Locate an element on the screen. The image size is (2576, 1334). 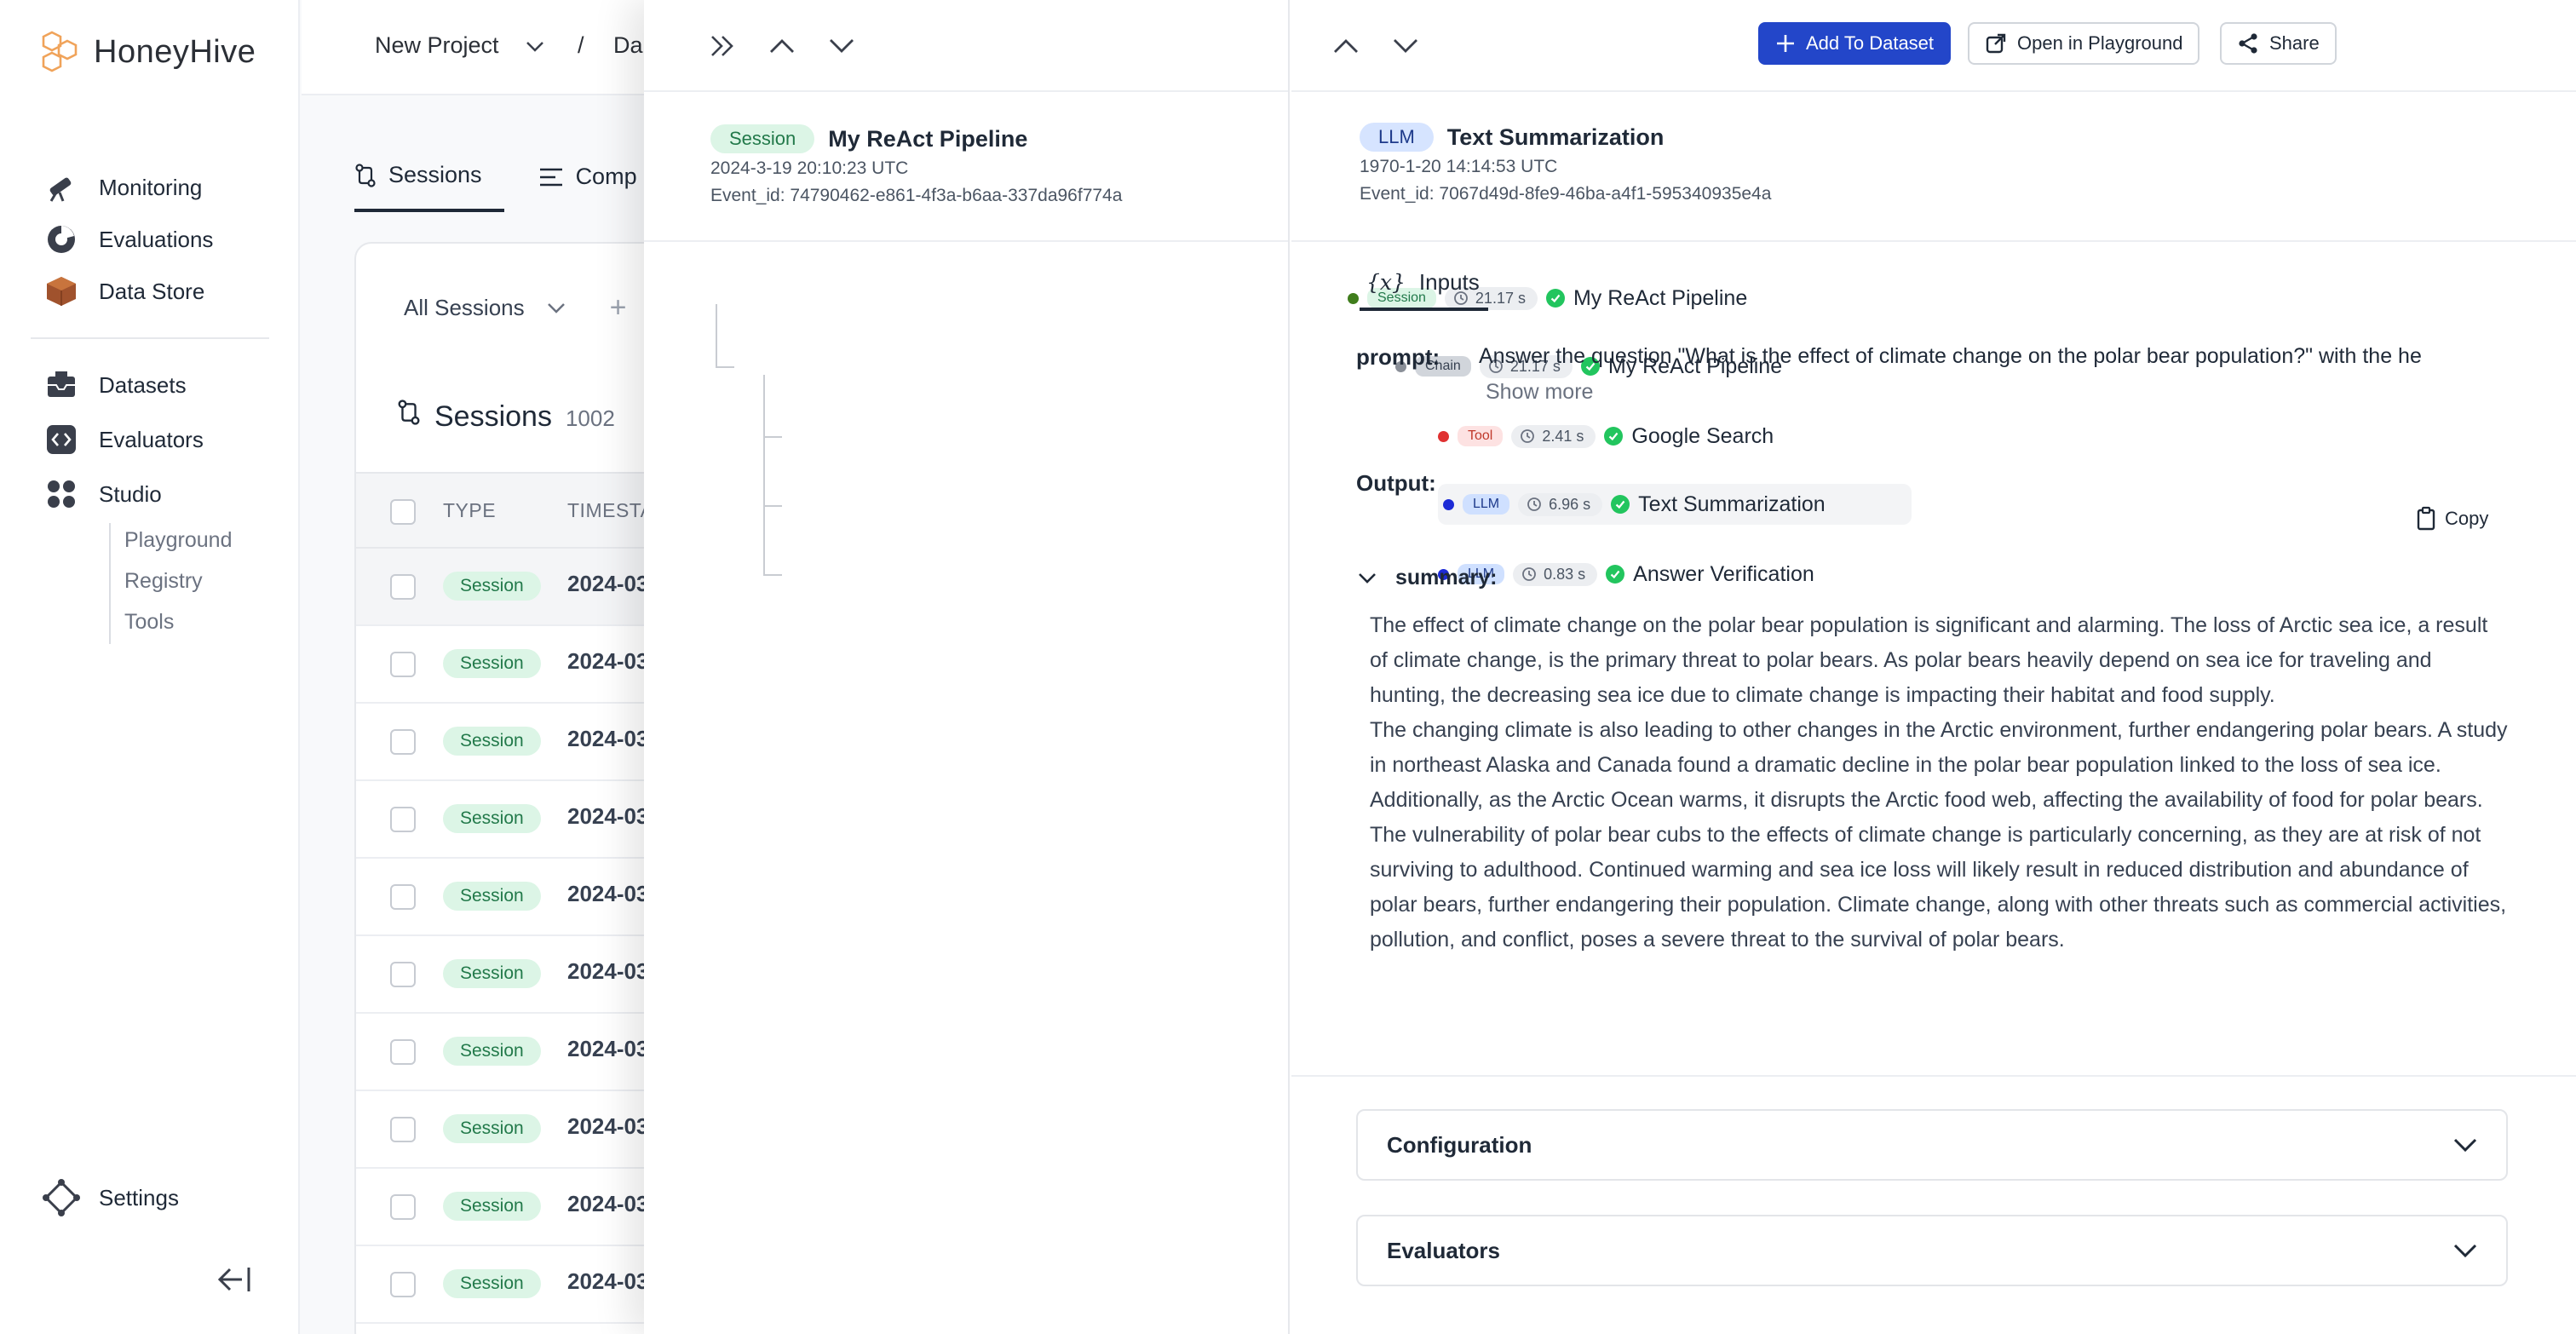
summary-label: summary: is located at coordinates (1447, 578).